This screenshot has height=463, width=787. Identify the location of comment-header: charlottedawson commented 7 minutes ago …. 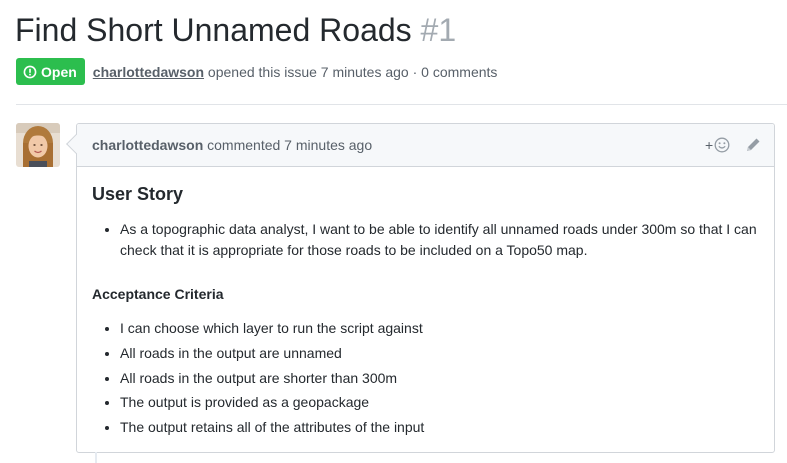
(420, 145).